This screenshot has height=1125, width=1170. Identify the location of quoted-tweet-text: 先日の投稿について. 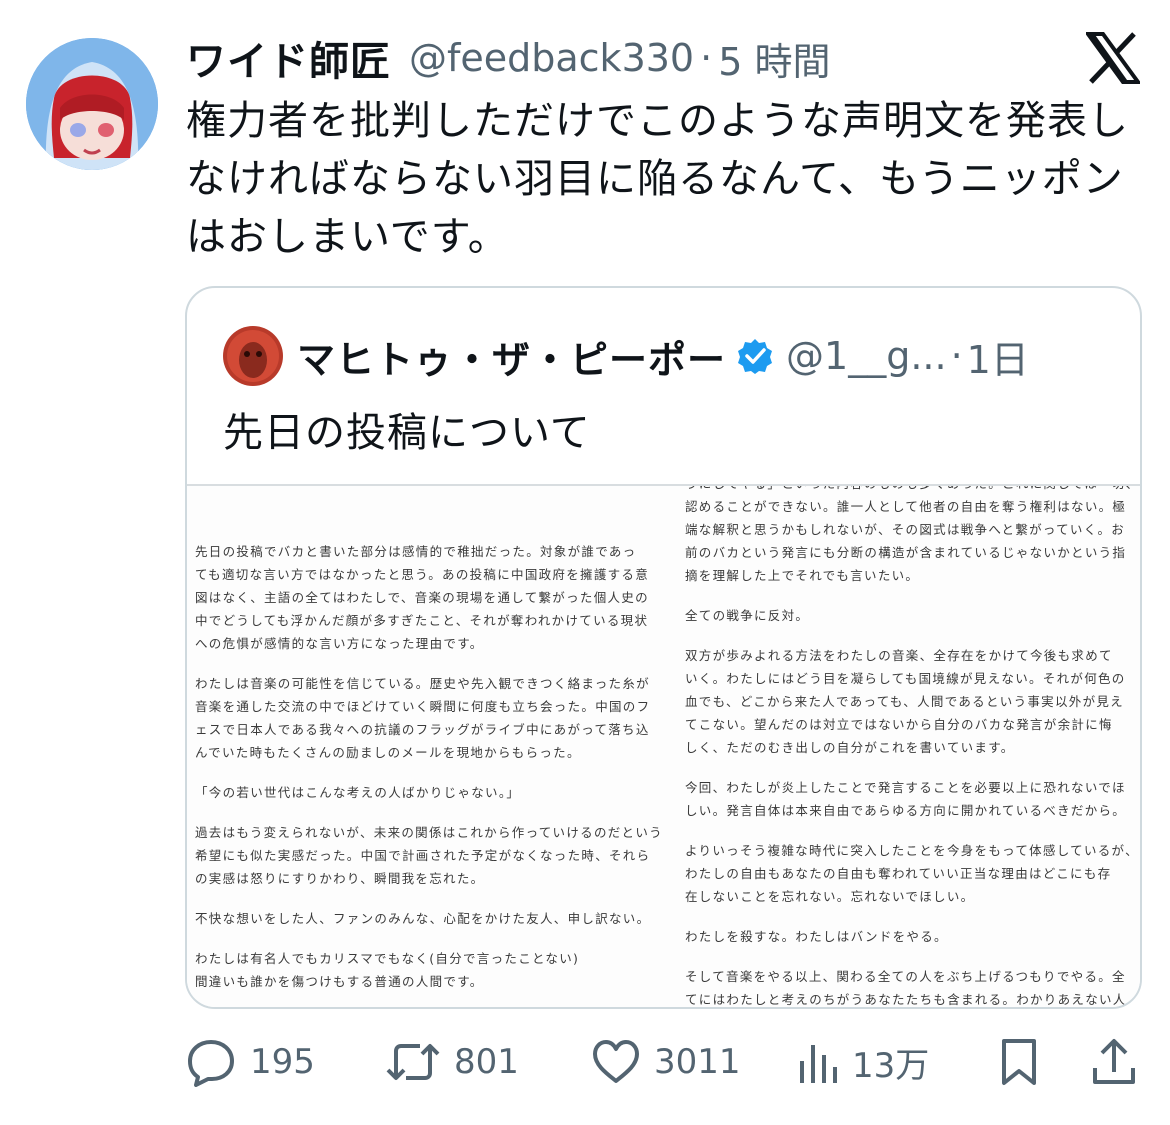
(407, 433).